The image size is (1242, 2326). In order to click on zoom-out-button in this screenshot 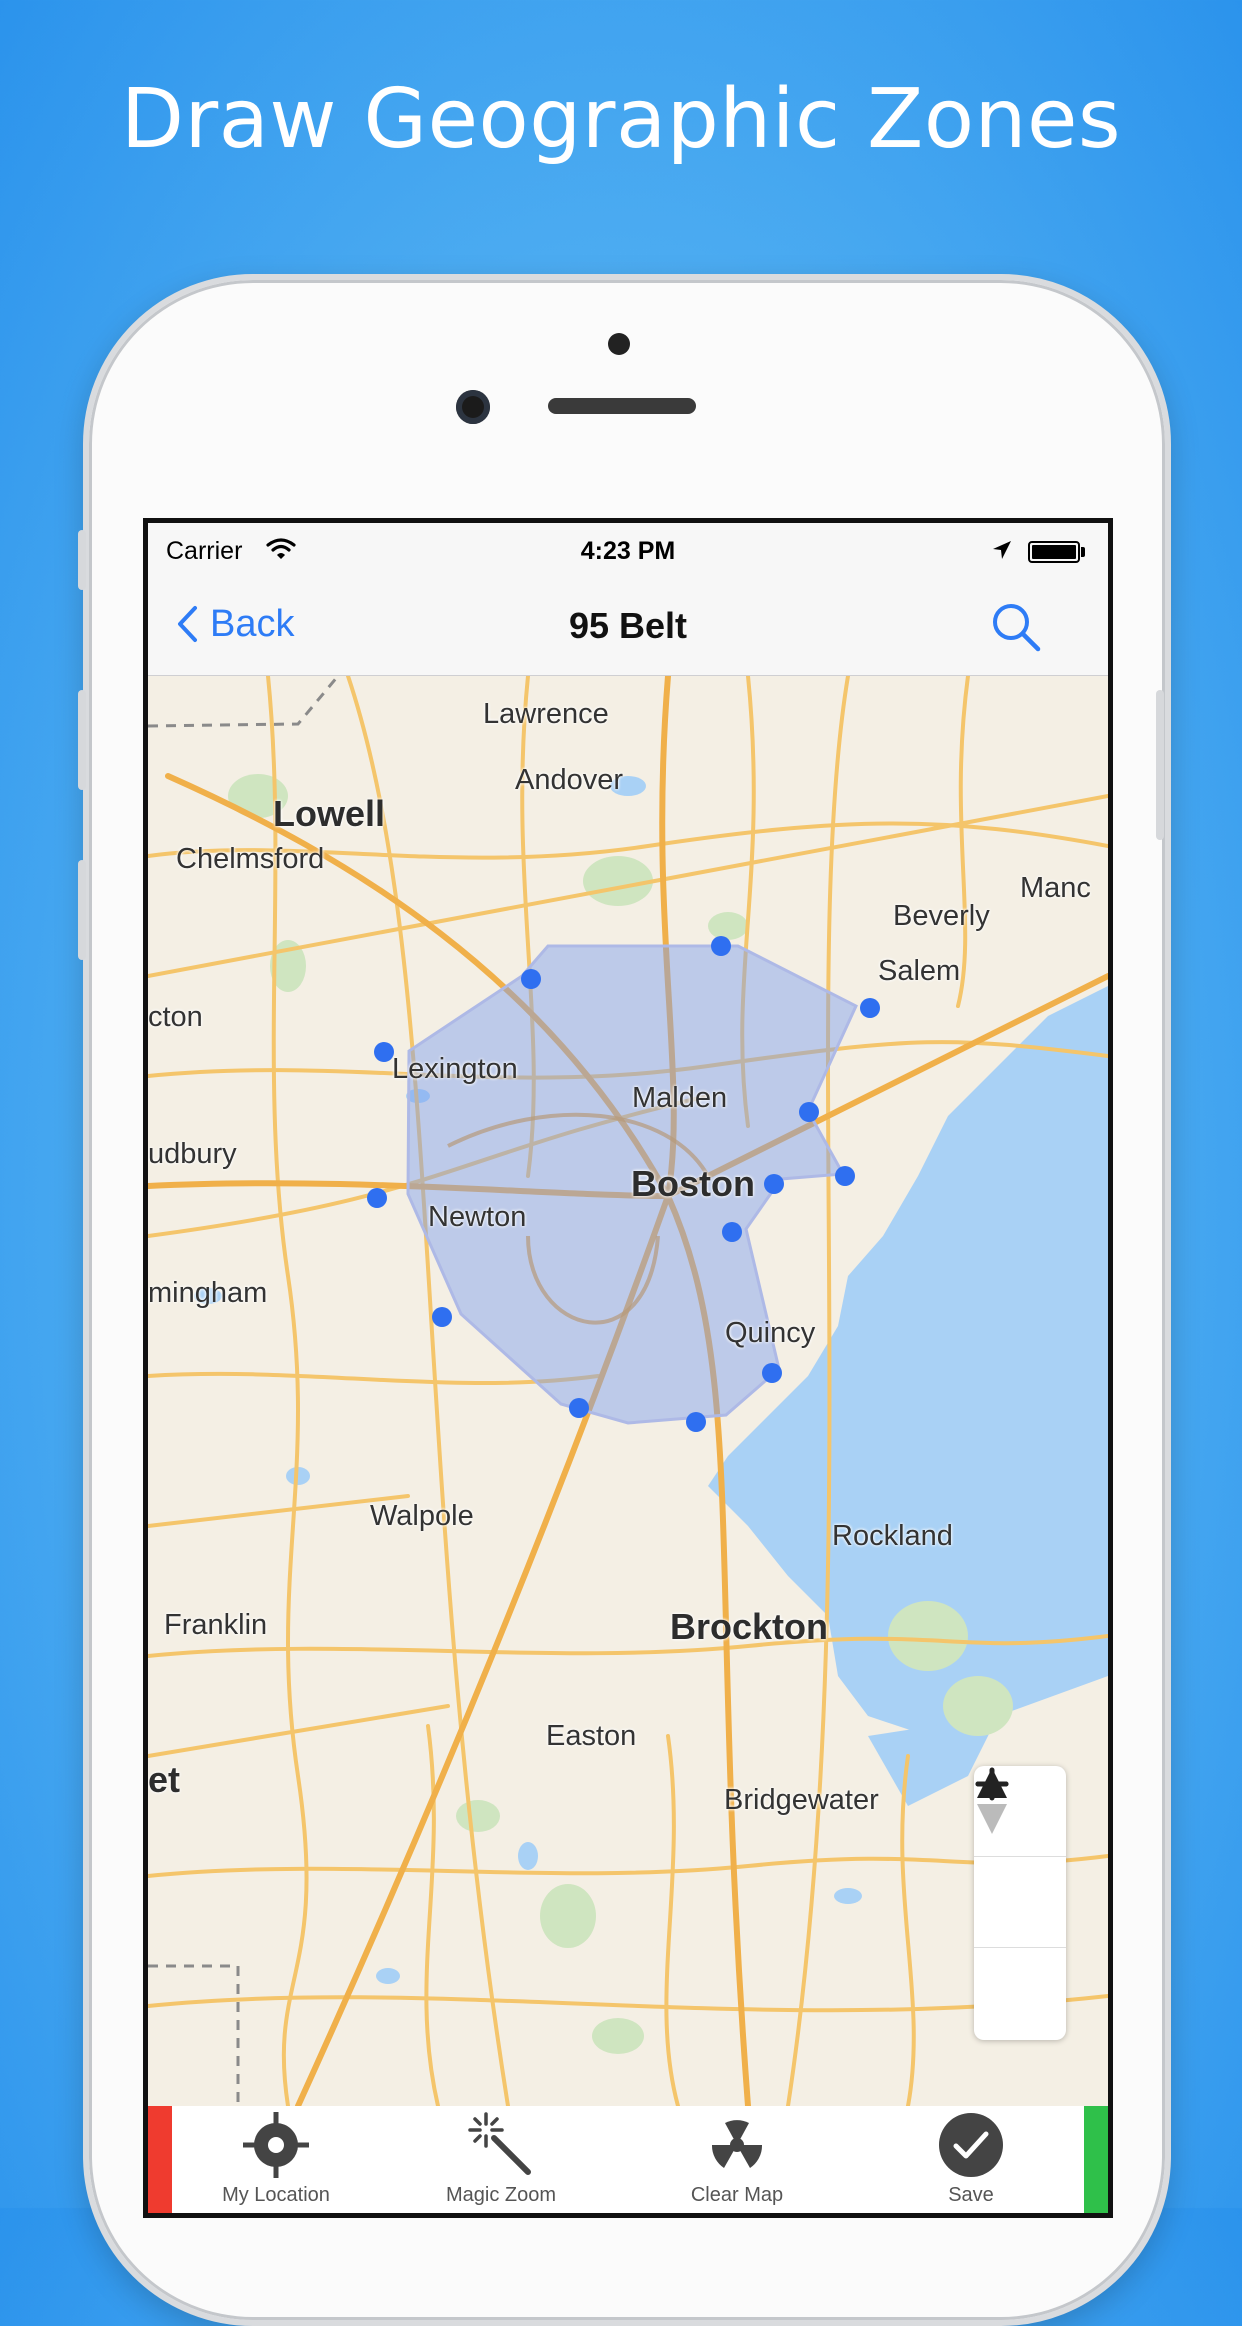, I will do `click(1020, 1864)`.